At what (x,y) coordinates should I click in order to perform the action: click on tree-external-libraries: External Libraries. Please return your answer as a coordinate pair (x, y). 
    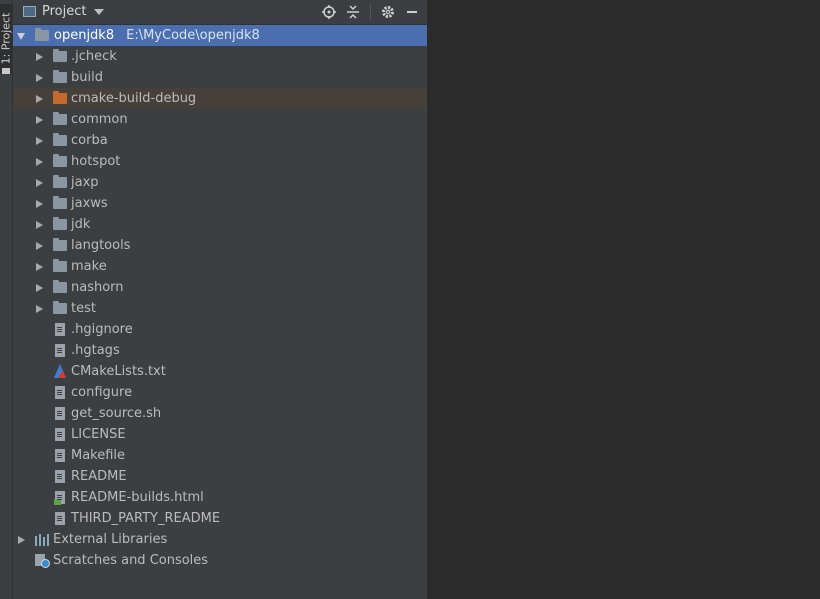
    Looking at the image, I should click on (220, 539).